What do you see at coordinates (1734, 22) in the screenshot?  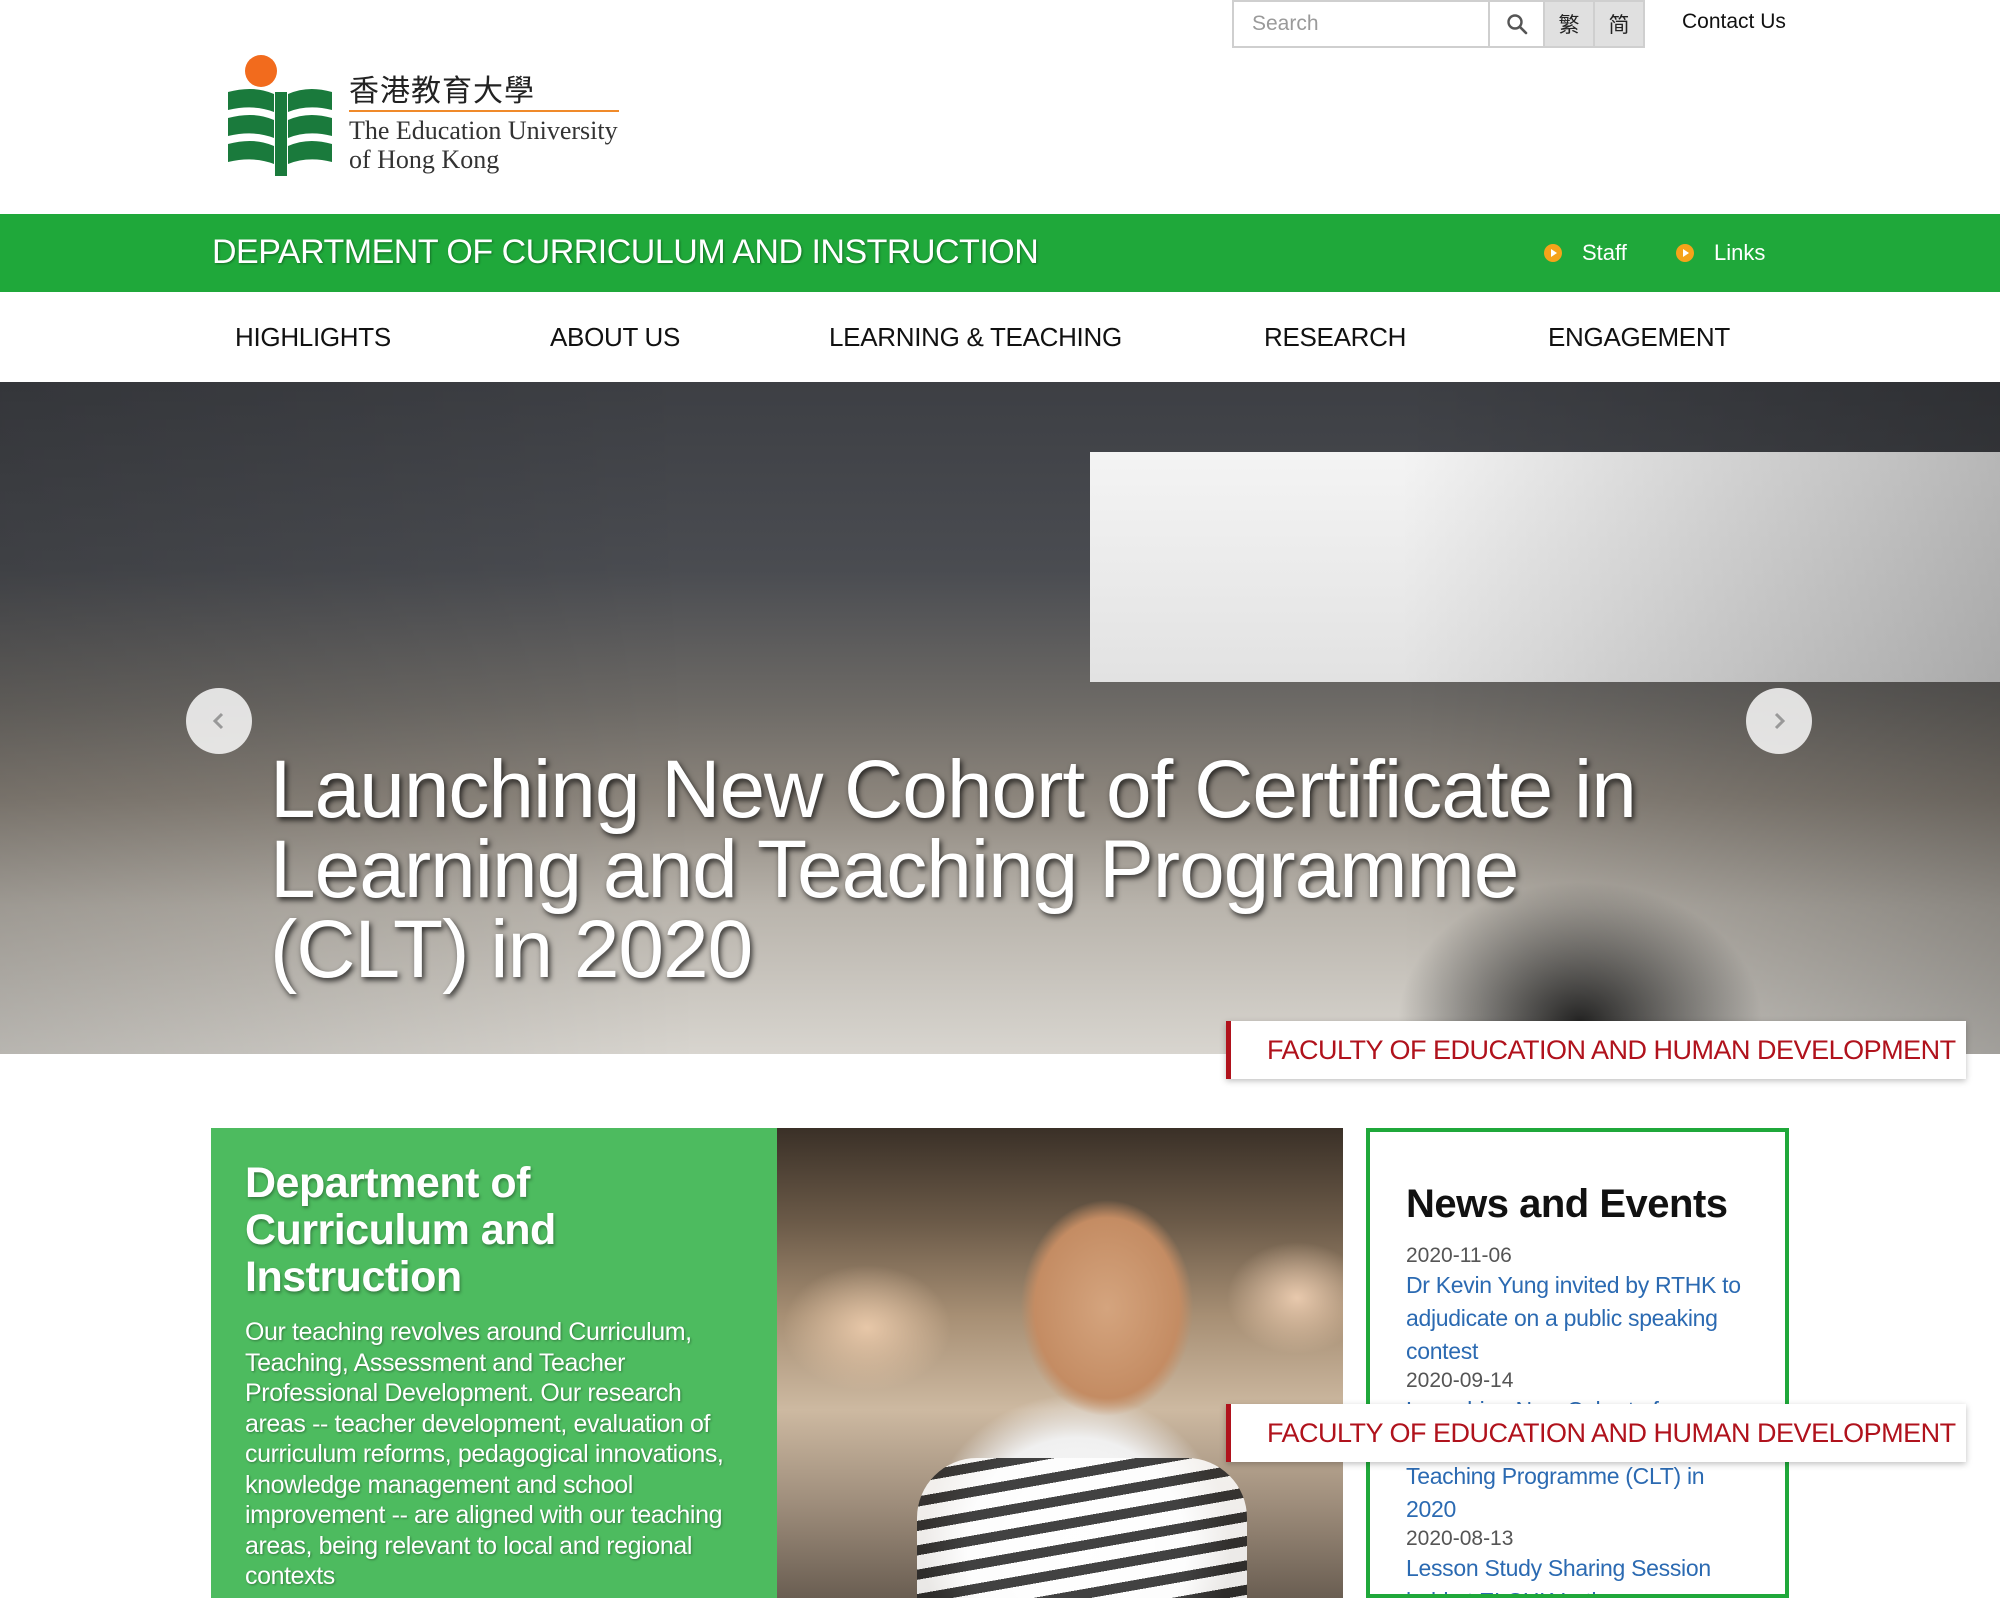 I see `contact-us-link: Contact Us` at bounding box center [1734, 22].